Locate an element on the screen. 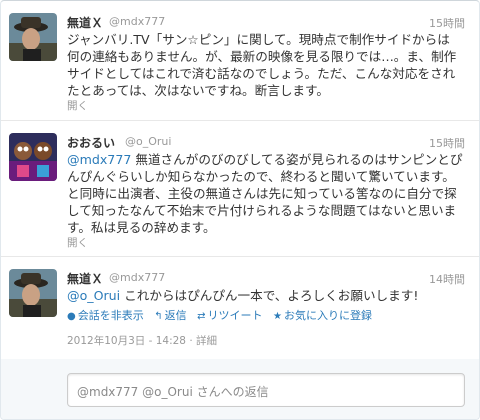 The height and width of the screenshot is (420, 480). tweet-text: @o_Orui これからはぴんぴん一本で、よろしくお願いします! is located at coordinates (266, 295).